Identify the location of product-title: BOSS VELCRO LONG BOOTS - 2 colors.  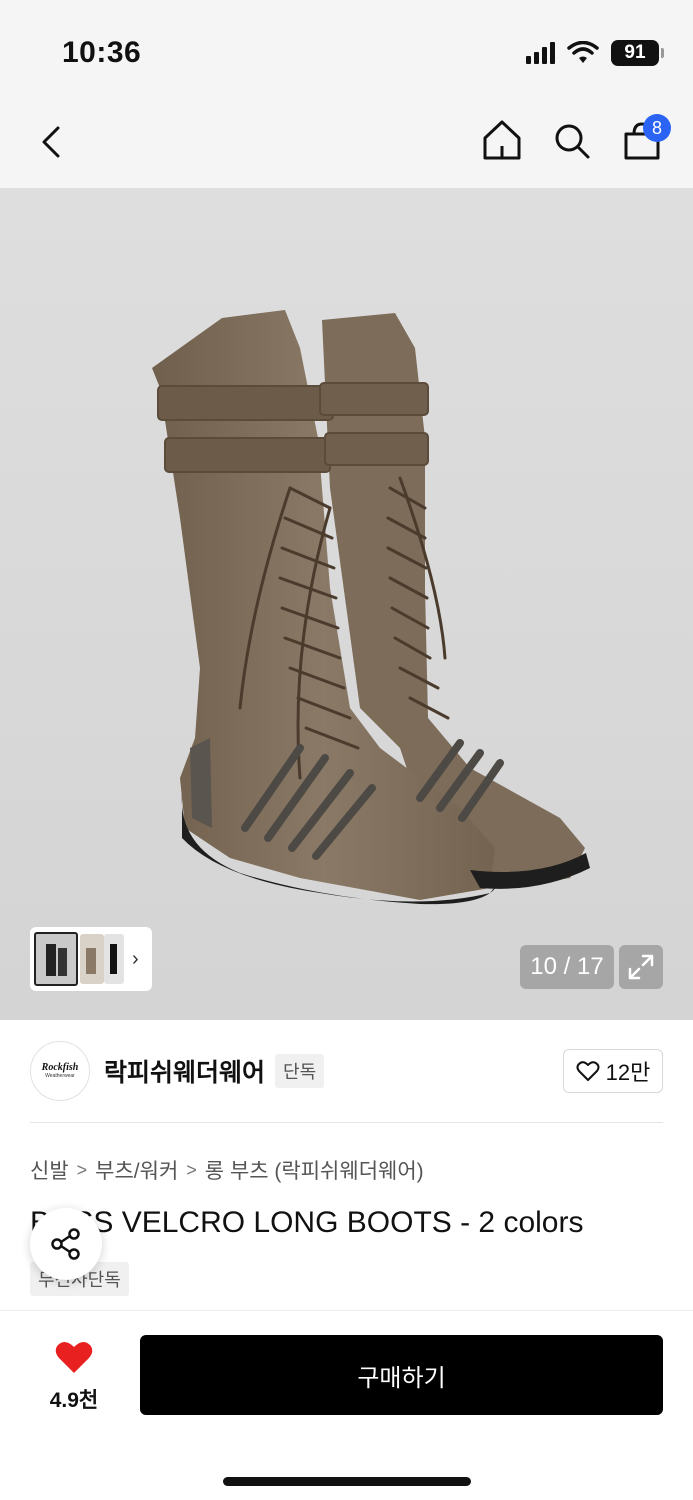
(307, 1222).